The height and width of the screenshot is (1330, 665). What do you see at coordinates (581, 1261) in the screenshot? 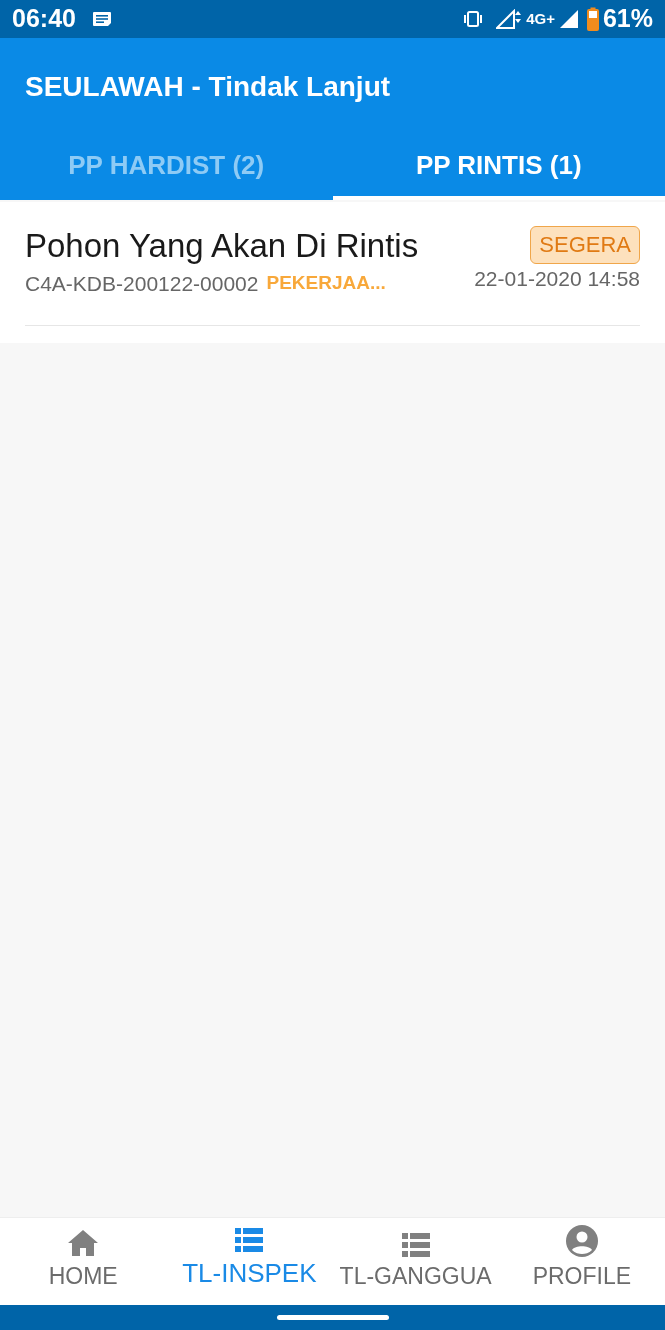
I see `nav-item: PROFILE` at bounding box center [581, 1261].